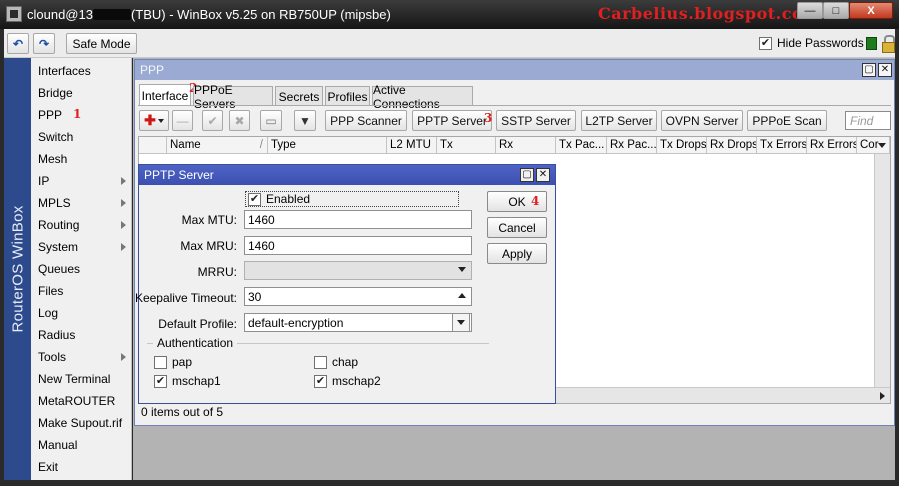 The image size is (899, 486). What do you see at coordinates (77, 401) in the screenshot?
I see `sidebar-item-label: MetaROUTER` at bounding box center [77, 401].